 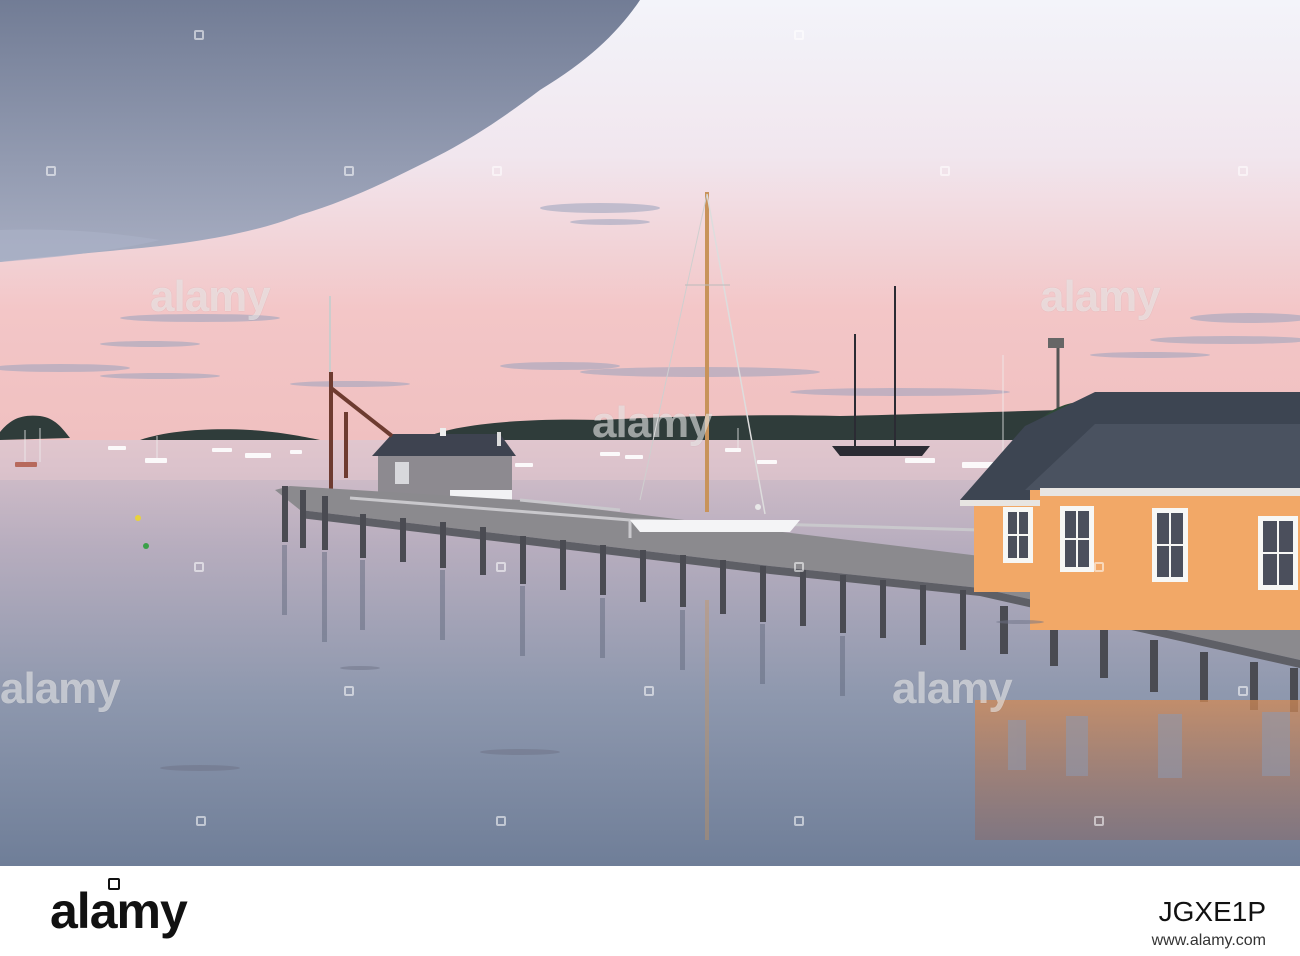 What do you see at coordinates (650, 911) in the screenshot?
I see `footer-bar: alamy JGXE1P www.alamy.com` at bounding box center [650, 911].